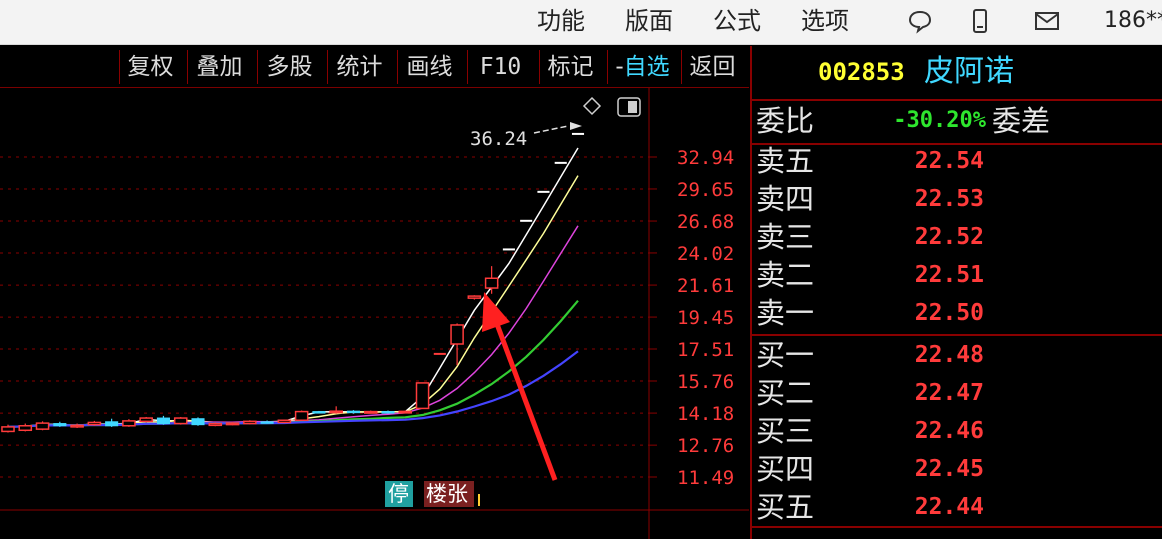 The width and height of the screenshot is (1162, 539). Describe the element at coordinates (980, 21) in the screenshot. I see `phone-icon` at that location.